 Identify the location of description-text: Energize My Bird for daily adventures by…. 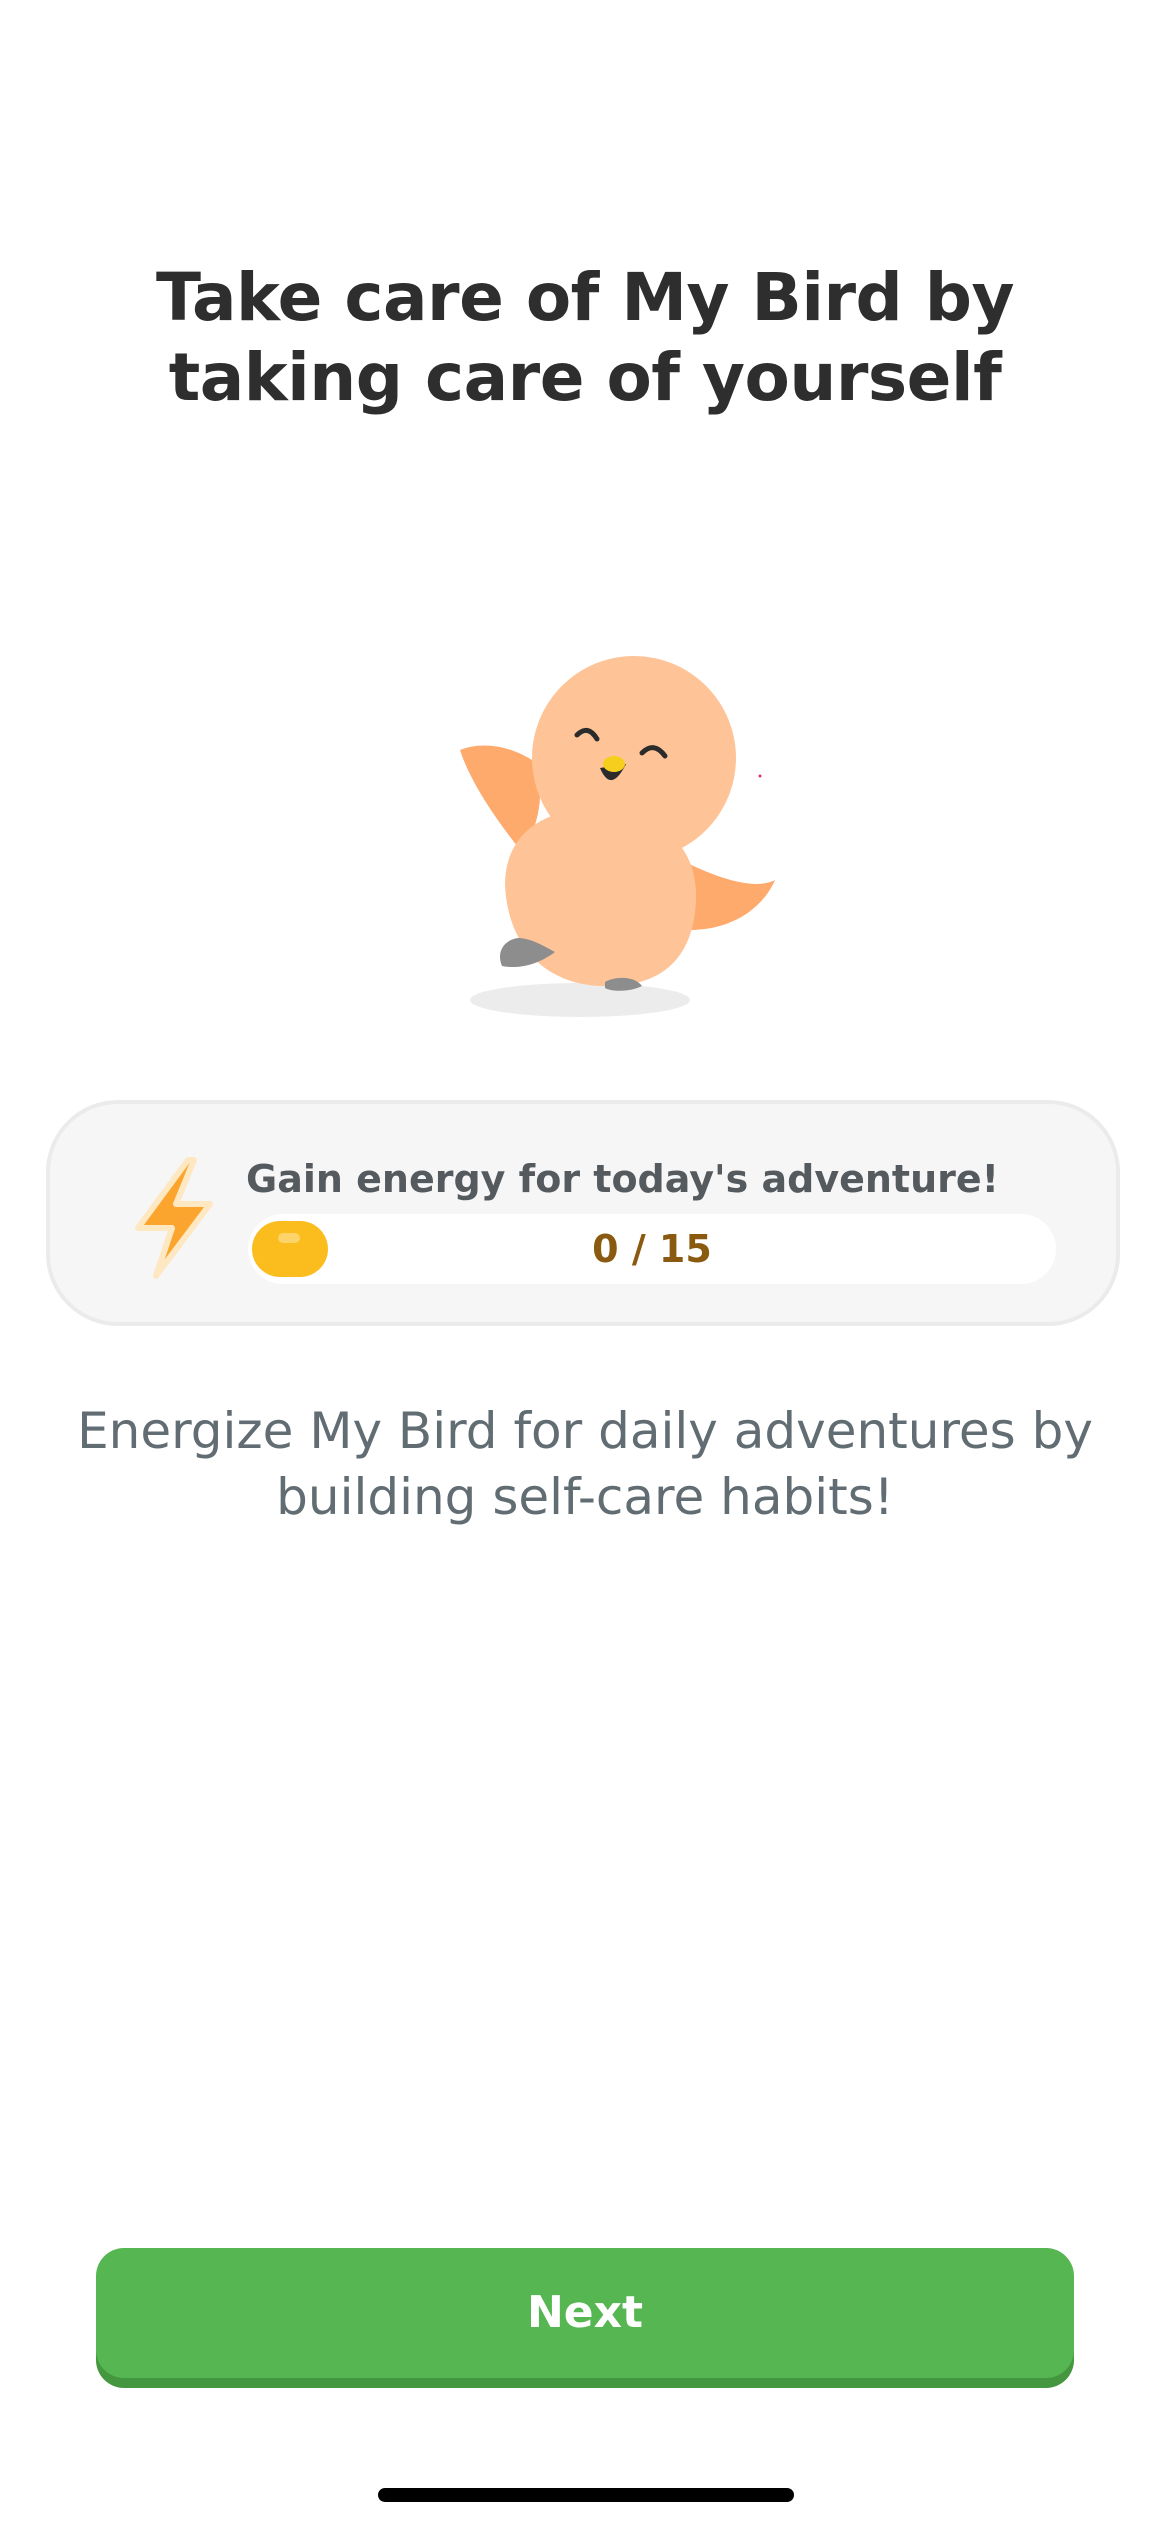
(585, 1464).